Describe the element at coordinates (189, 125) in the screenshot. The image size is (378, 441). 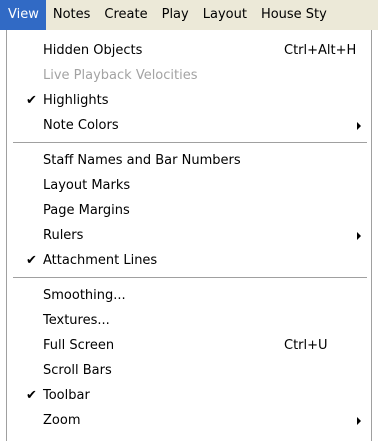
I see `menu-item-note-colors: Note Colors` at that location.